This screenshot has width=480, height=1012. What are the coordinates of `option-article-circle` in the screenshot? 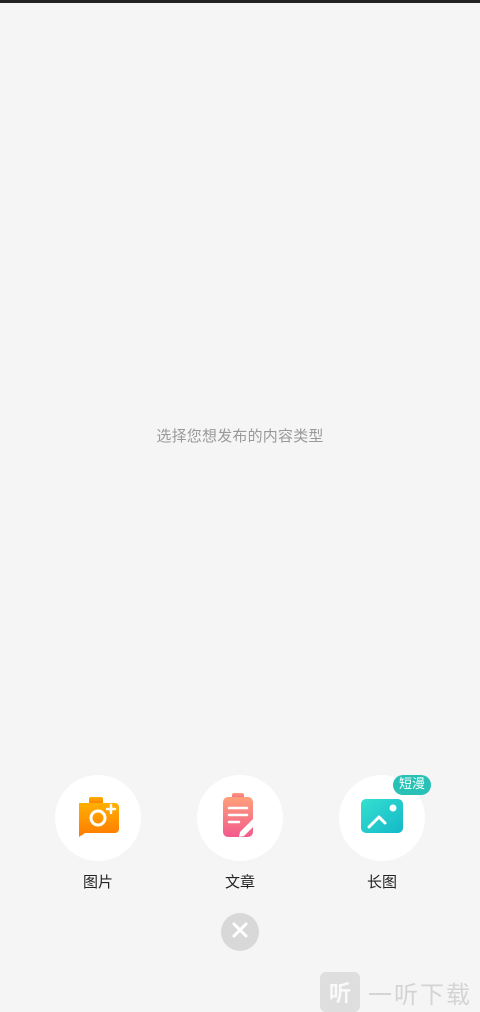 It's located at (240, 818).